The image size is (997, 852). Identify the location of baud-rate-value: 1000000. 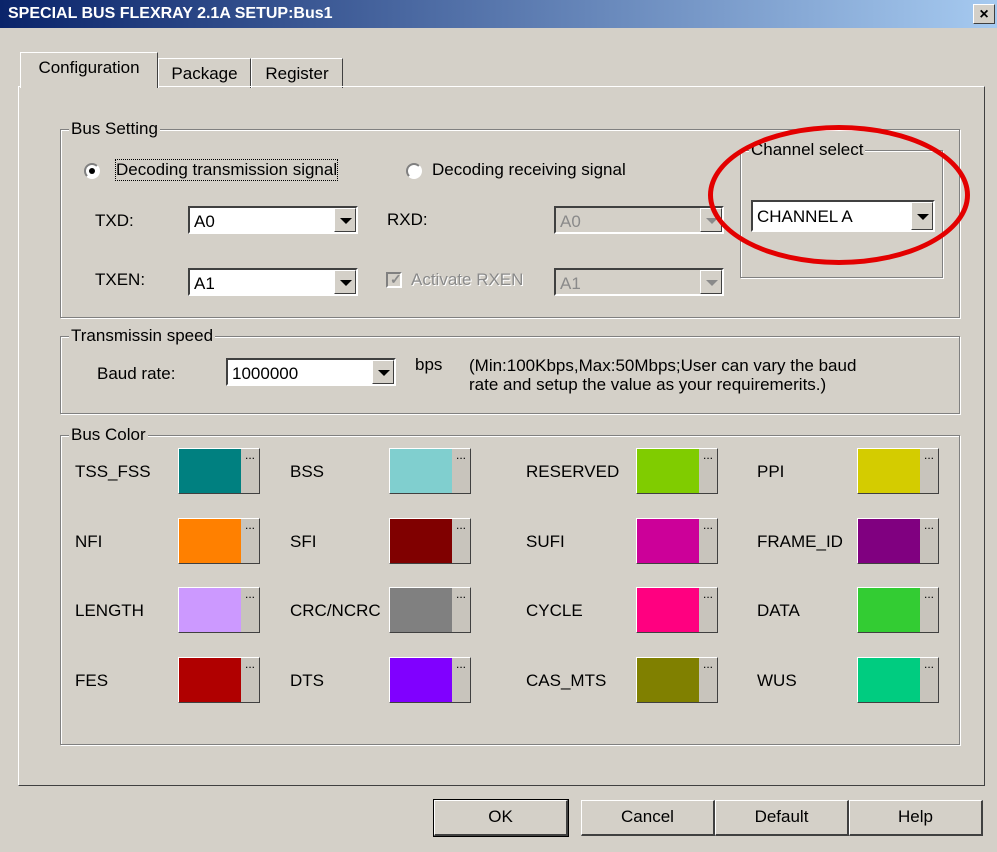
(265, 373).